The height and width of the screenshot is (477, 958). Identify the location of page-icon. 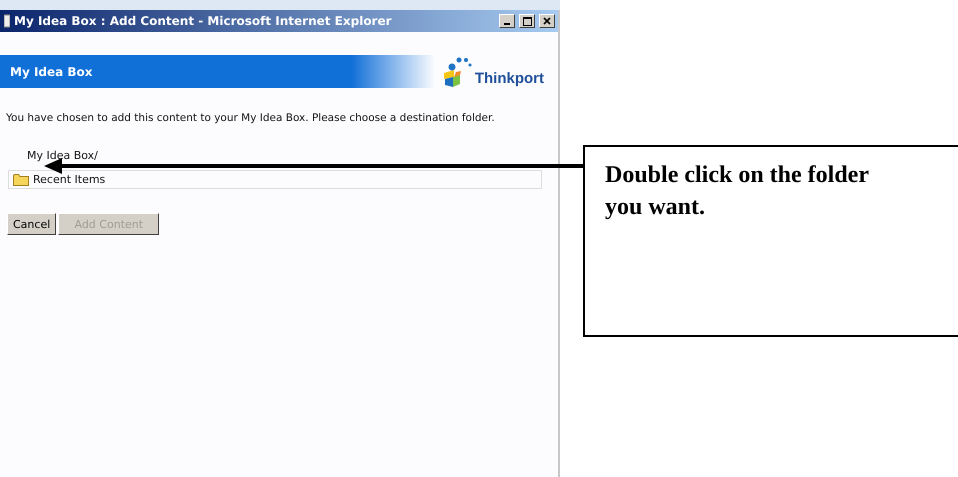
(7, 21).